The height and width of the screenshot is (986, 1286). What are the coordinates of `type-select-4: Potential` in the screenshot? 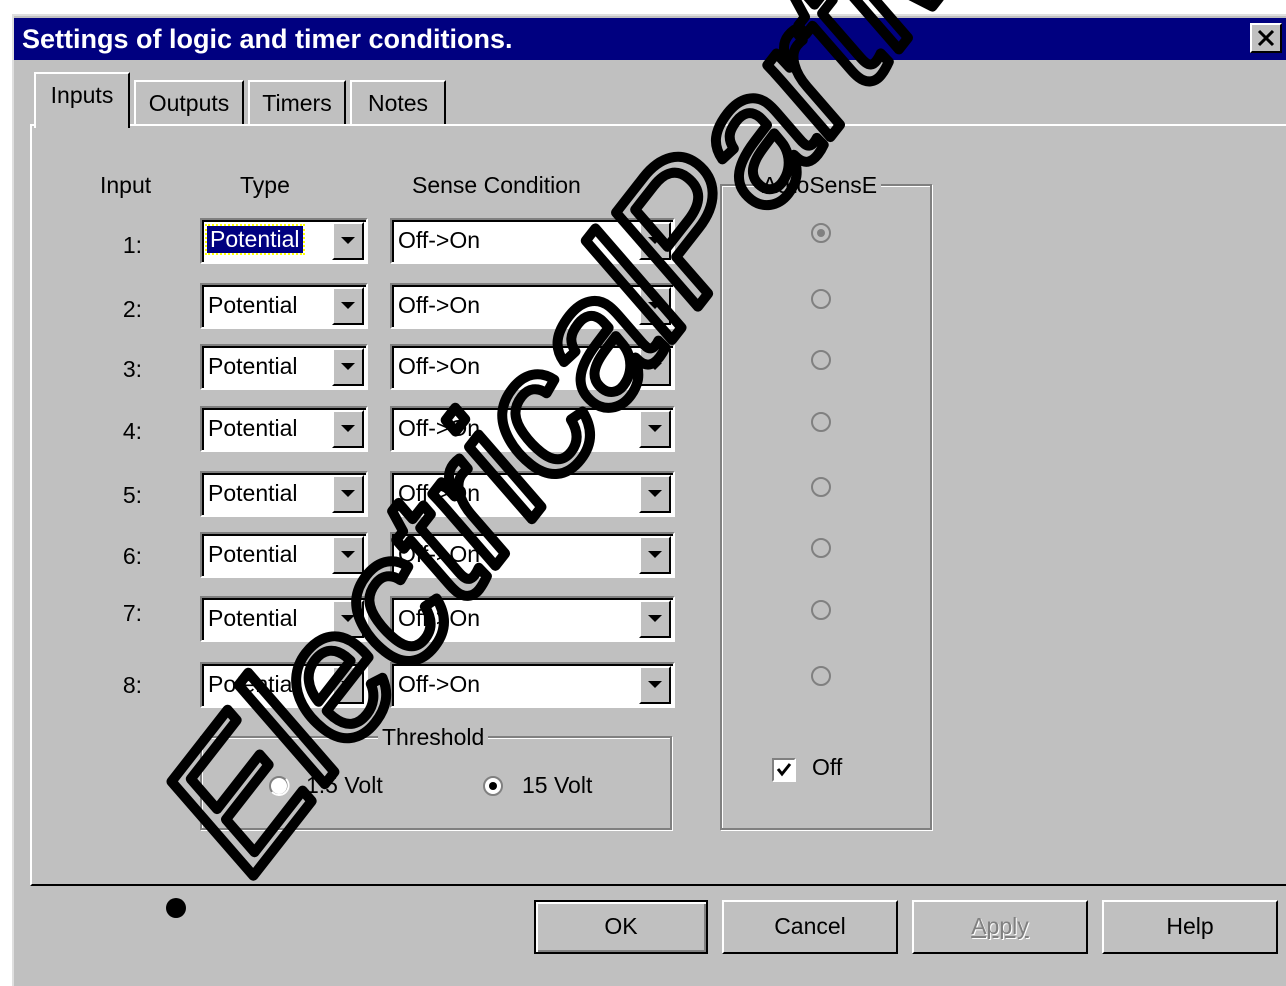 It's located at (284, 429).